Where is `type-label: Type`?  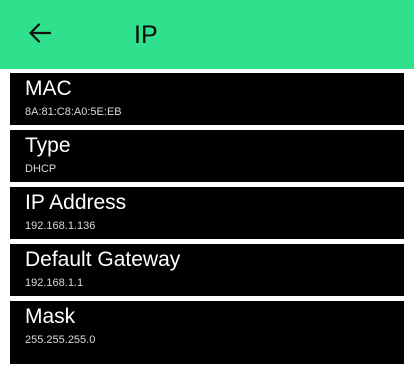 type-label: Type is located at coordinates (48, 145).